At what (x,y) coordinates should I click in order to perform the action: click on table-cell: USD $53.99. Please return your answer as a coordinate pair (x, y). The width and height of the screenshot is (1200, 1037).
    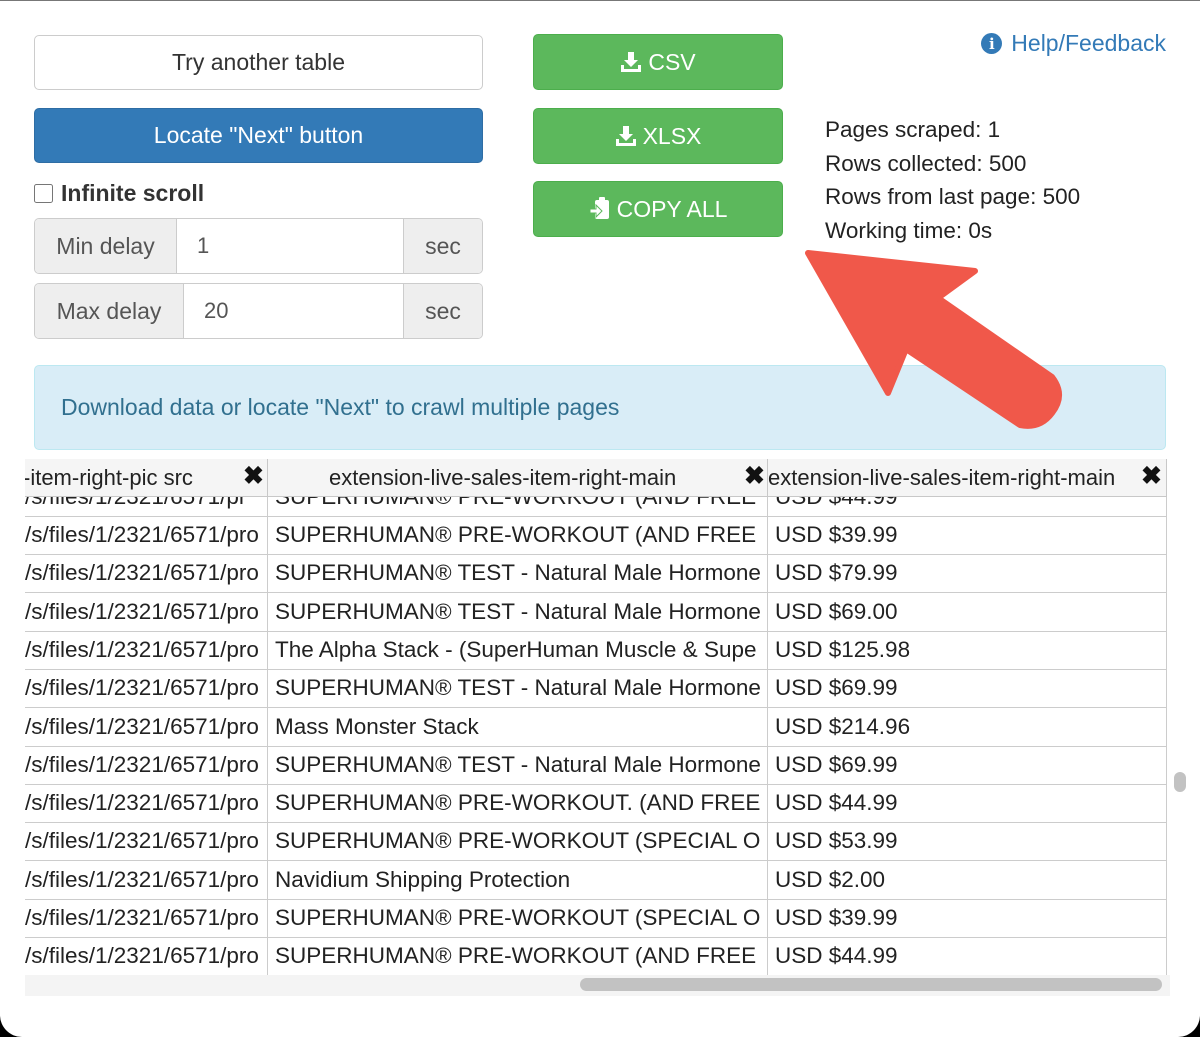
    Looking at the image, I should click on (967, 841).